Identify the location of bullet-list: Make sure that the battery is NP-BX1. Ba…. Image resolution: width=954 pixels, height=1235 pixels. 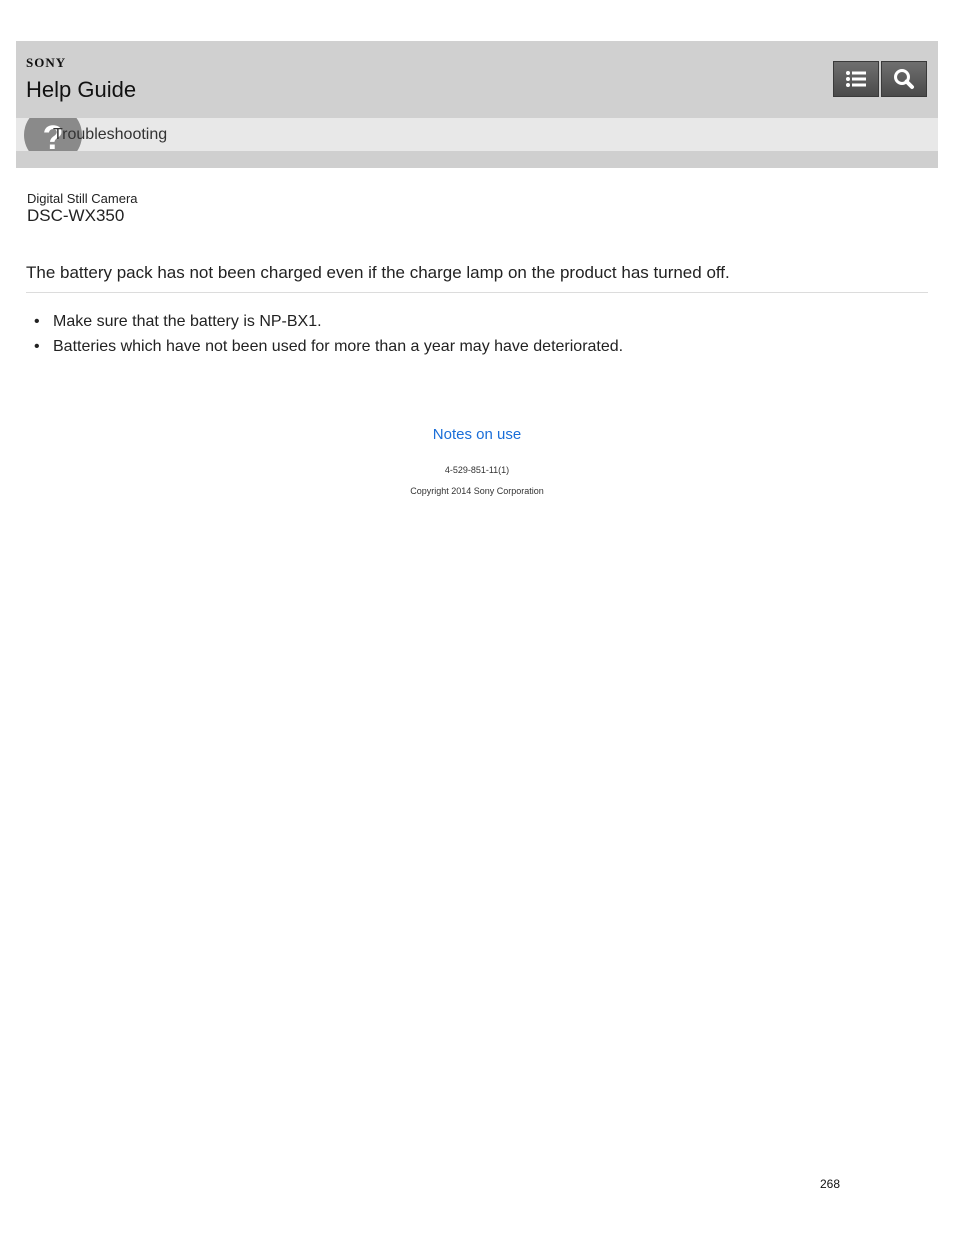
(328, 337).